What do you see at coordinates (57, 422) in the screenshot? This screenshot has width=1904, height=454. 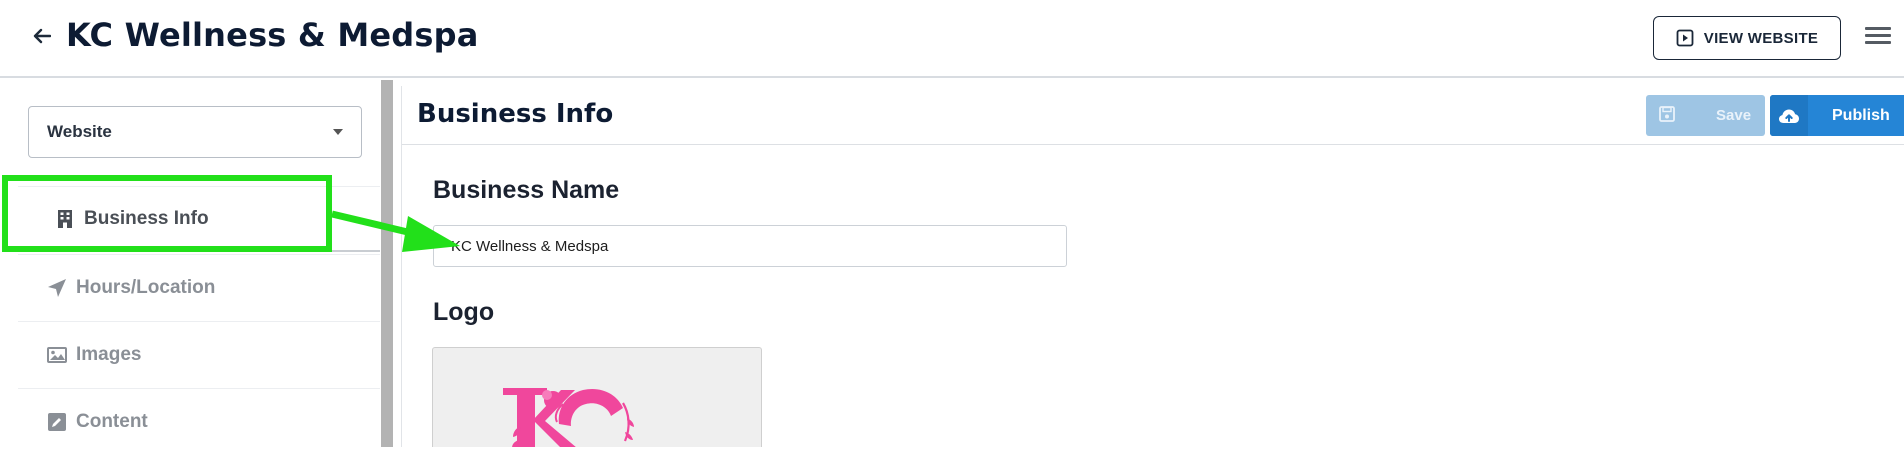 I see `edit-icon` at bounding box center [57, 422].